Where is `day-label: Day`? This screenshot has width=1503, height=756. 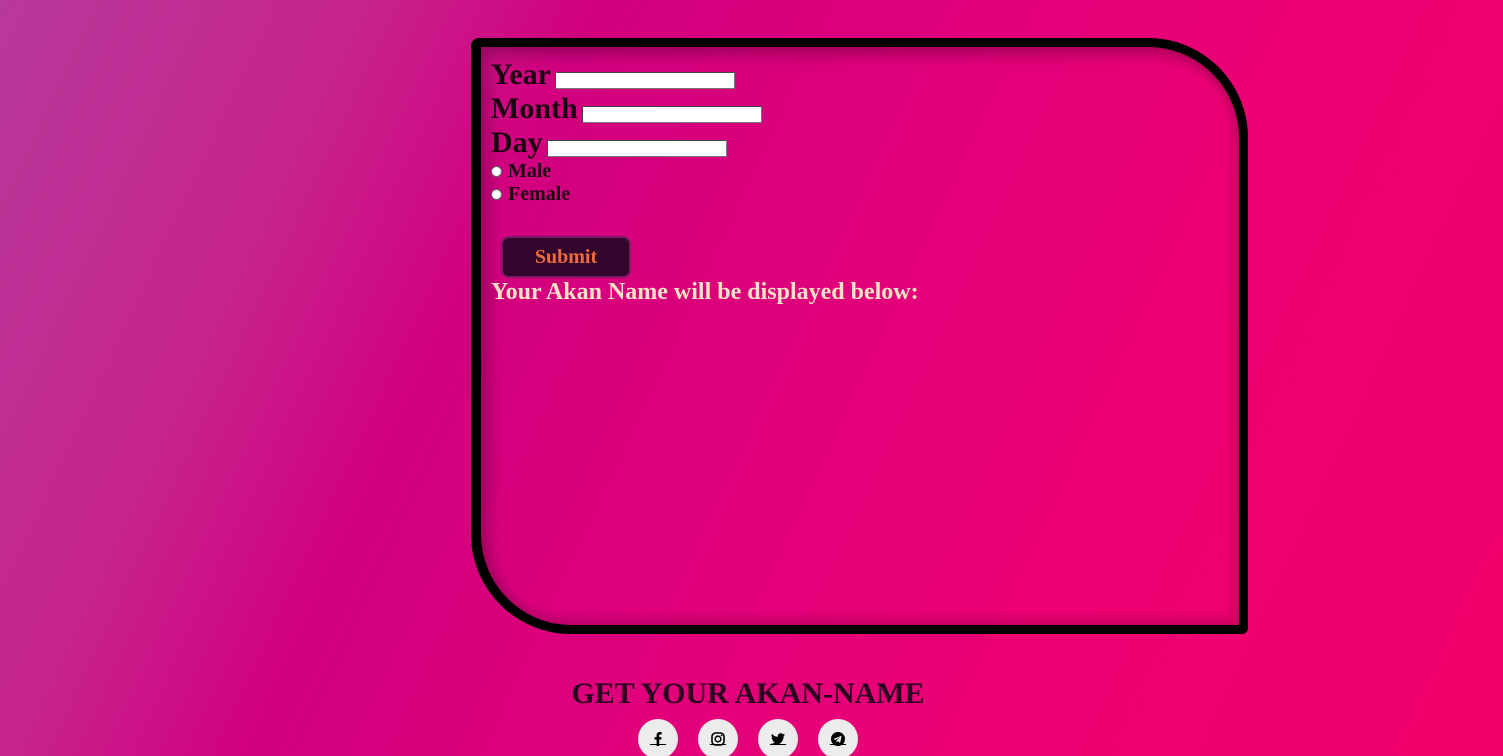
day-label: Day is located at coordinates (517, 142).